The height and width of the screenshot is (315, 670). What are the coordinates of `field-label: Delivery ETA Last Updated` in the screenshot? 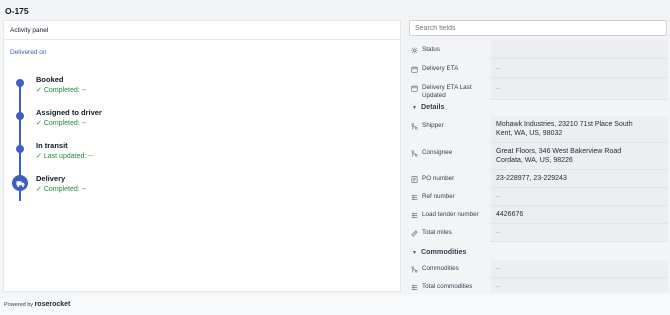 It's located at (447, 91).